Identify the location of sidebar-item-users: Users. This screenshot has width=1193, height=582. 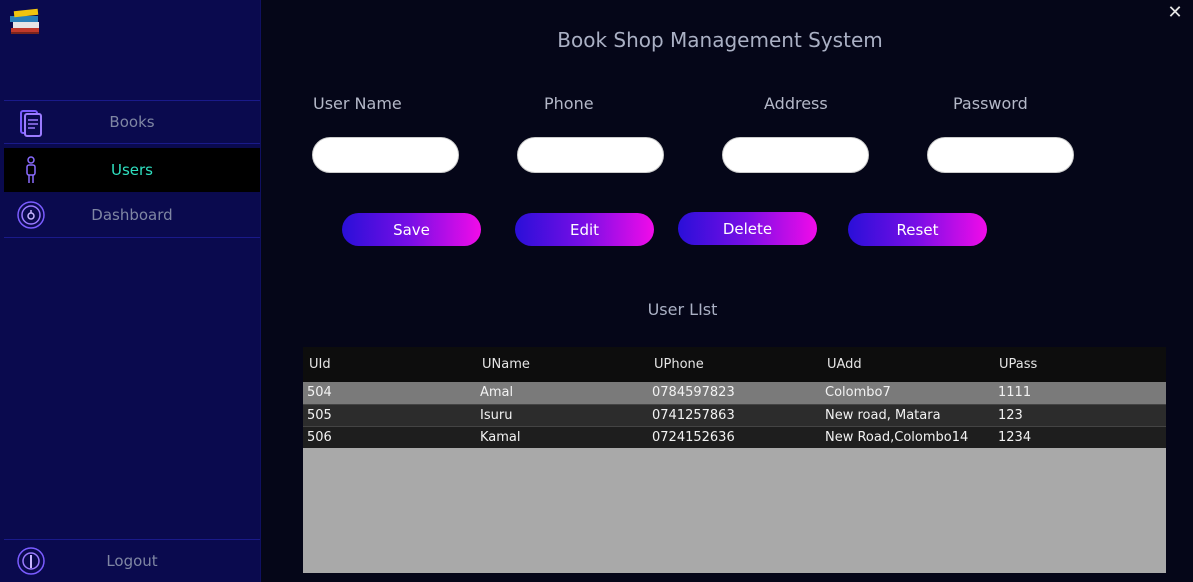
(132, 170).